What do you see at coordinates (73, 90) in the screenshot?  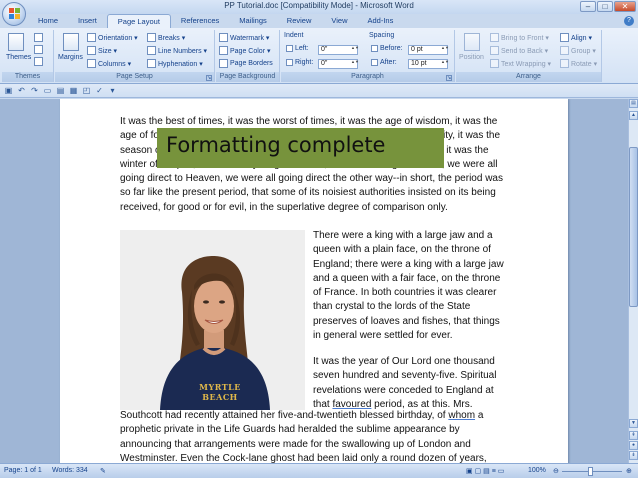 I see `print-icon: ▦` at bounding box center [73, 90].